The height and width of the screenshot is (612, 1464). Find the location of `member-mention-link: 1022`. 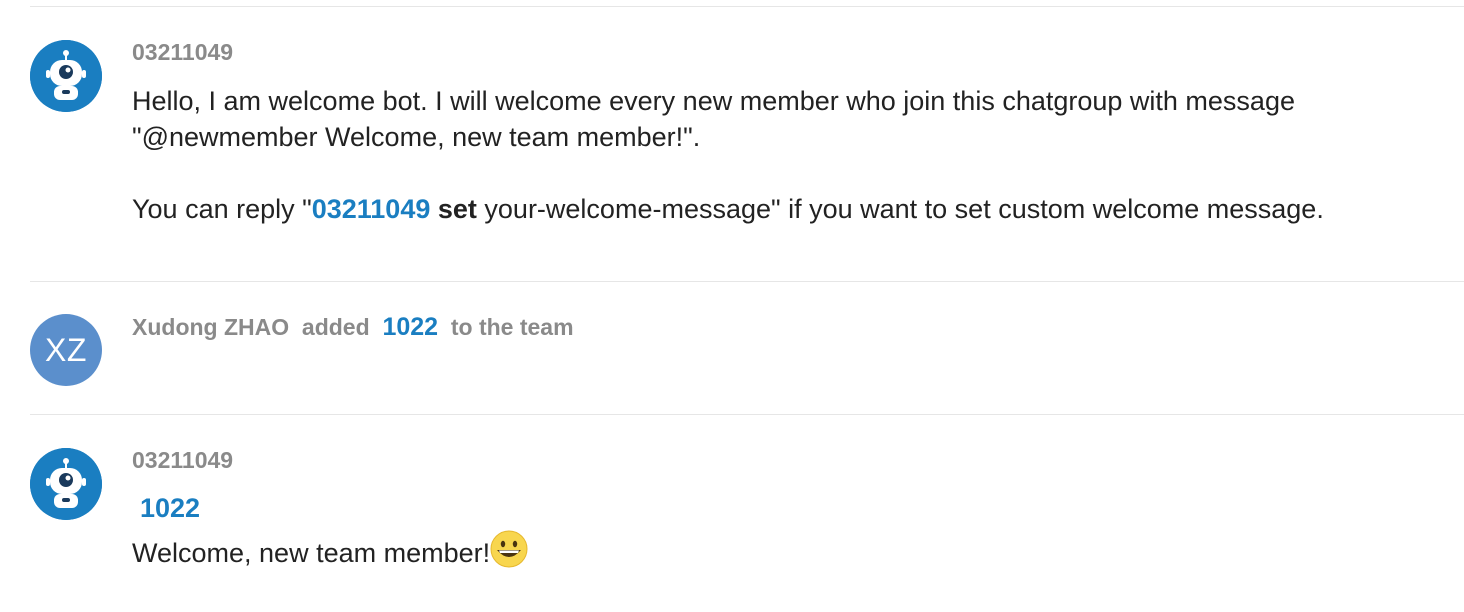

member-mention-link: 1022 is located at coordinates (170, 508).